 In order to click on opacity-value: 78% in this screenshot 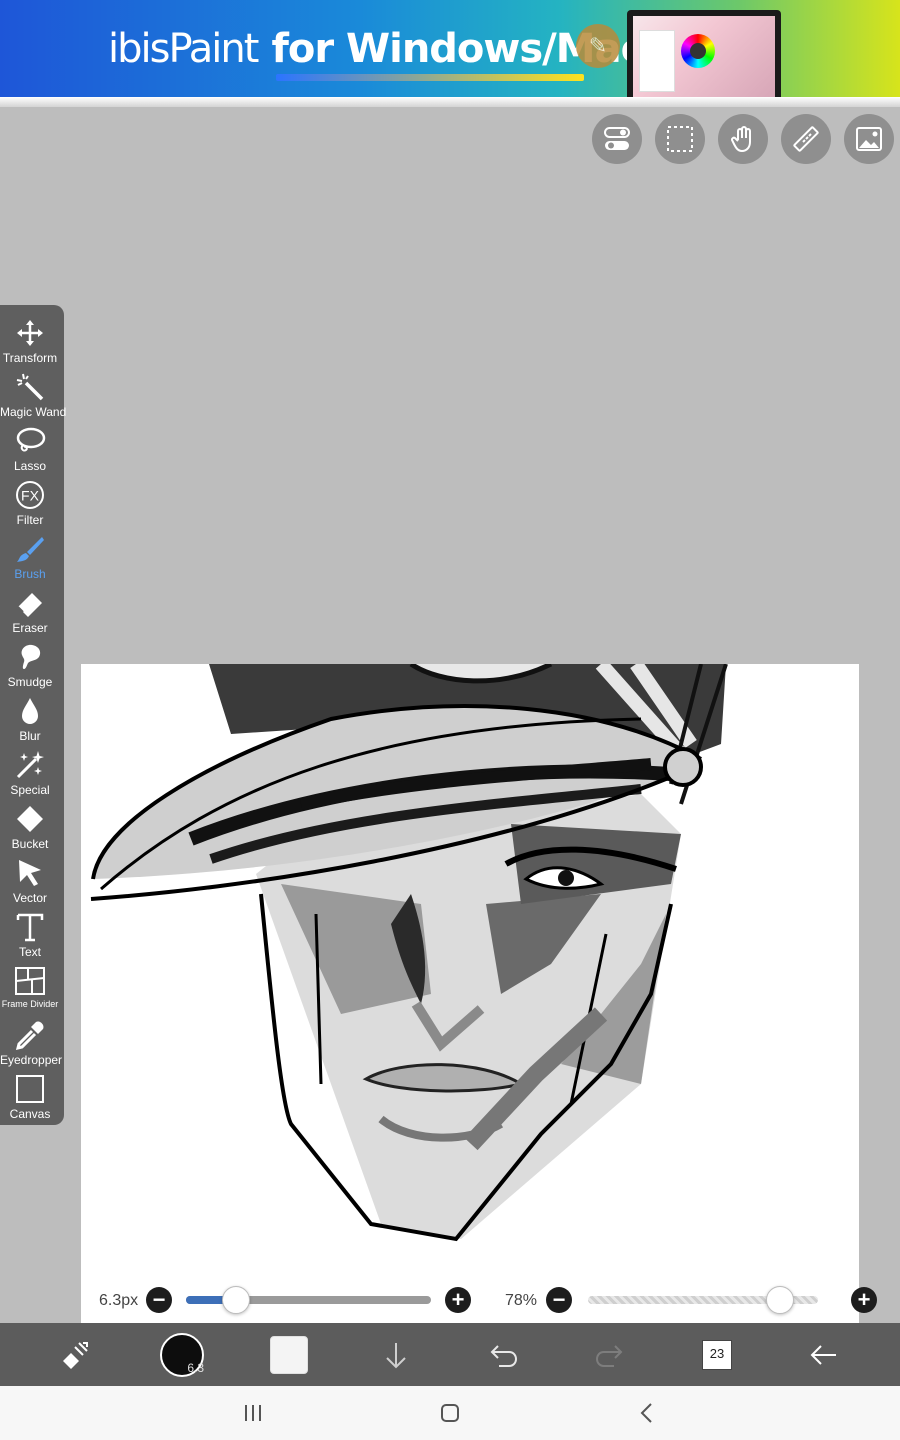, I will do `click(521, 1300)`.